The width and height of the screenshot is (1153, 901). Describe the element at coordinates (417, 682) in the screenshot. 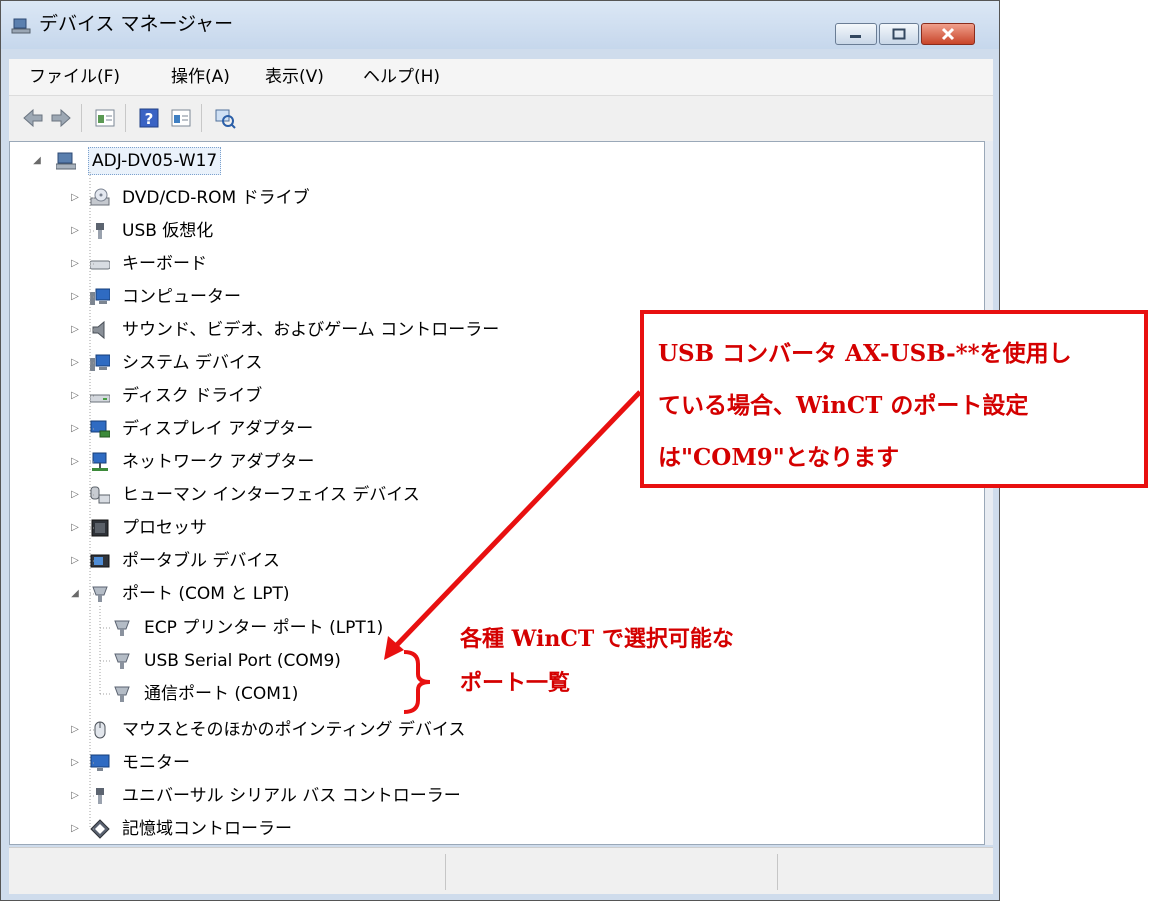

I see `bracket-icon` at that location.